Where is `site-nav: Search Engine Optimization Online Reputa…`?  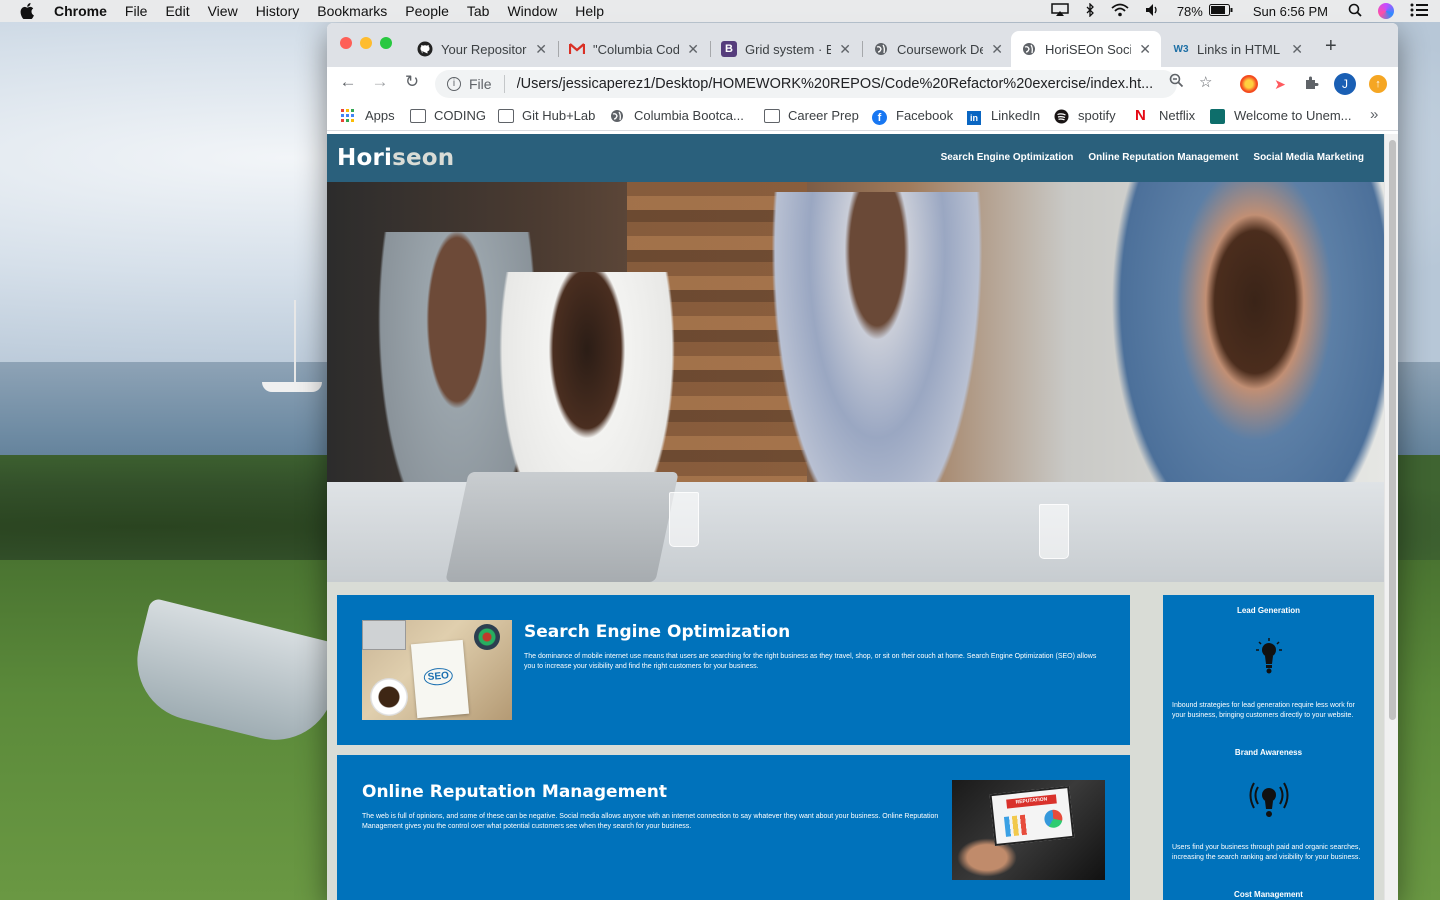
site-nav: Search Engine Optimization Online Reputa… is located at coordinates (1145, 157).